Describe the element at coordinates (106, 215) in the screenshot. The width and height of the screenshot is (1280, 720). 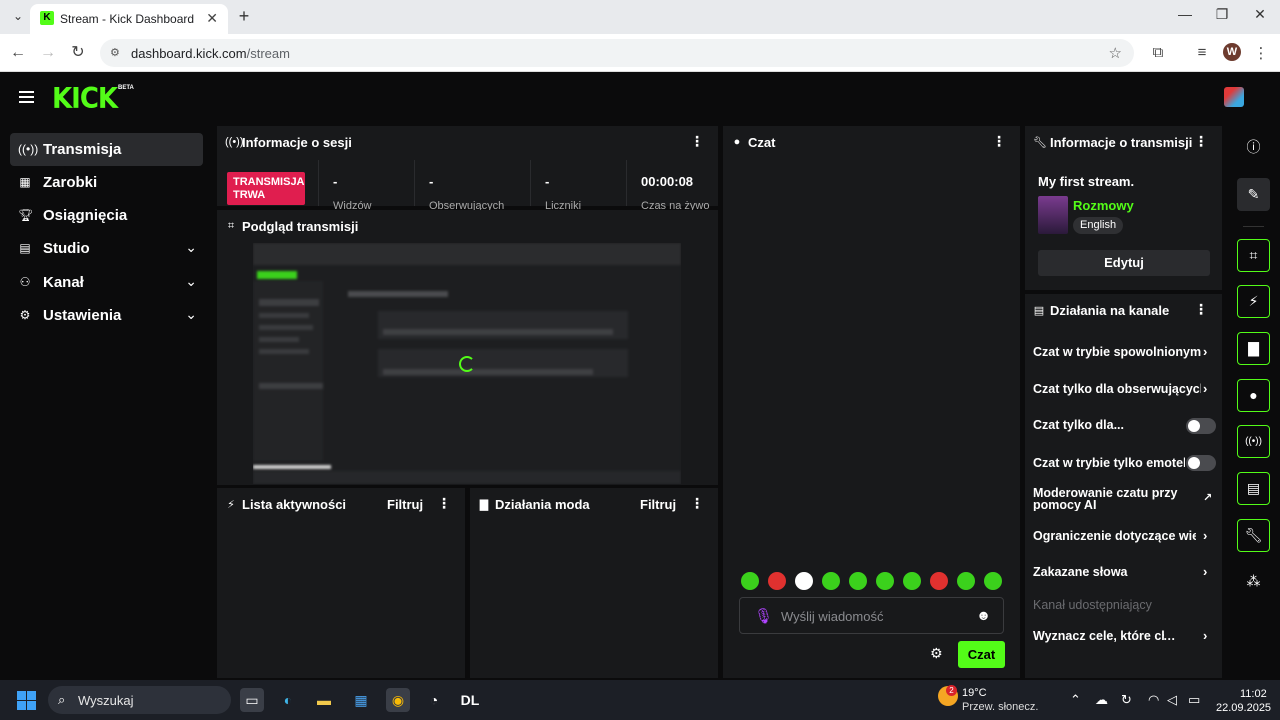
I see `sidebar-item-osiagniecia: 🏆︎ Osiągnięcia` at that location.